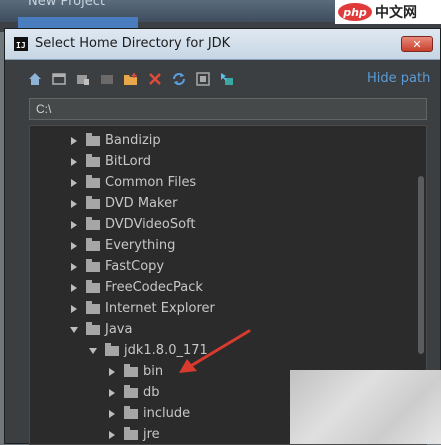 The width and height of the screenshot is (441, 445). I want to click on project-icon, so click(83, 79).